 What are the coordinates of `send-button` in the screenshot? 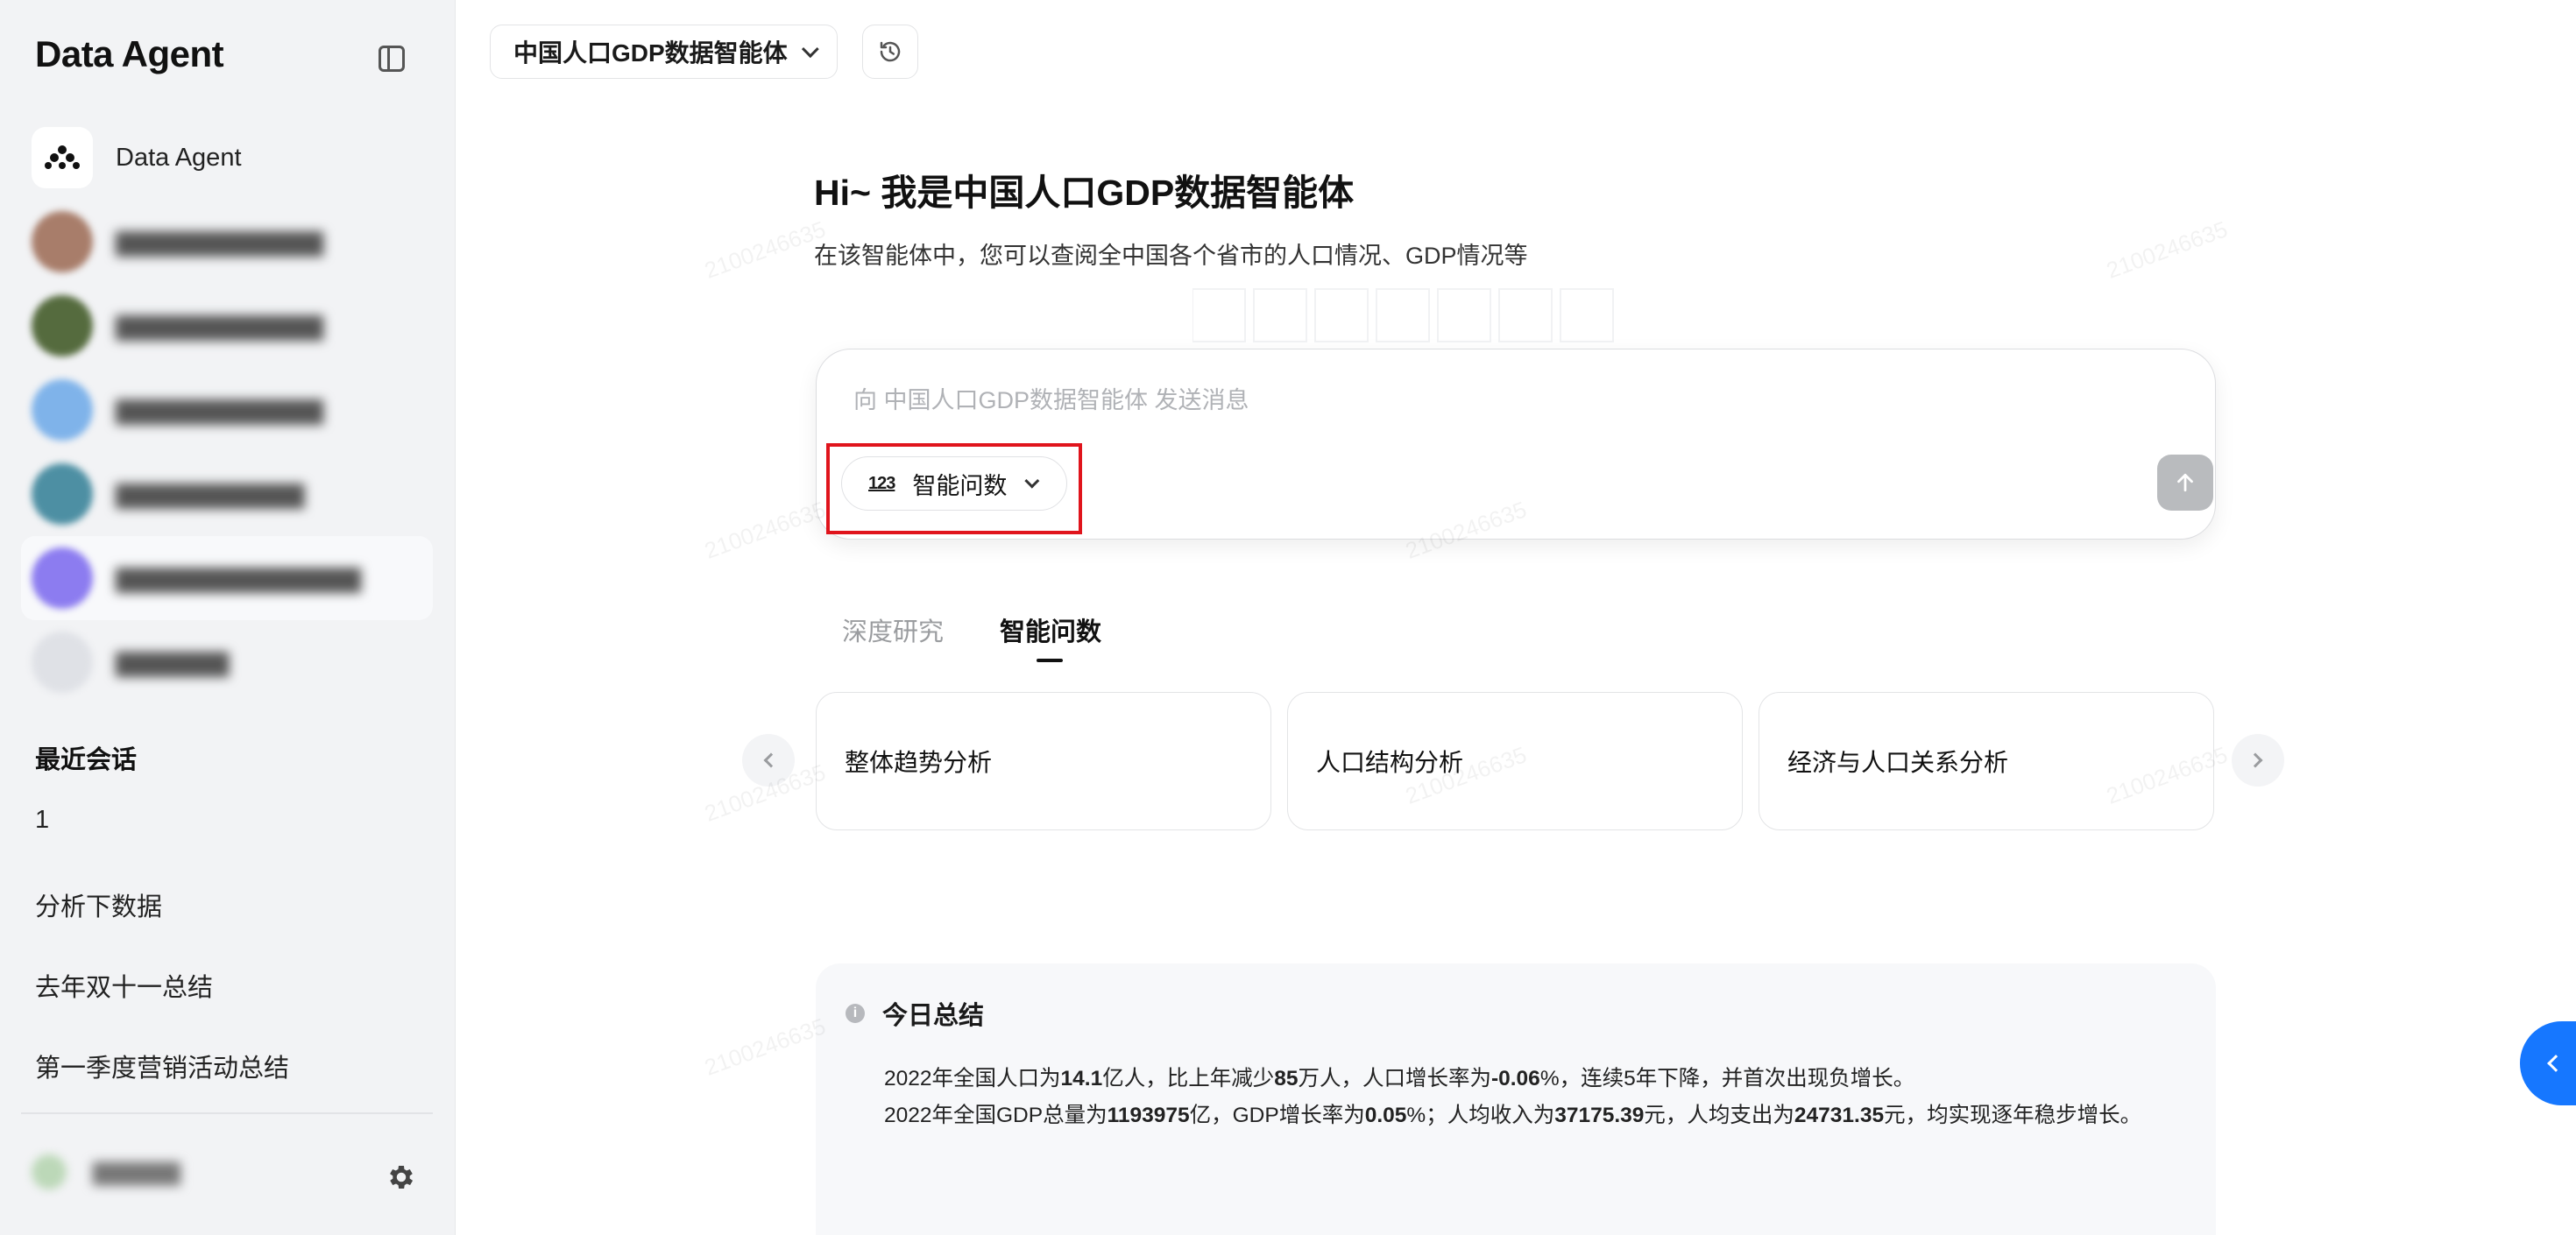 It's located at (2185, 483).